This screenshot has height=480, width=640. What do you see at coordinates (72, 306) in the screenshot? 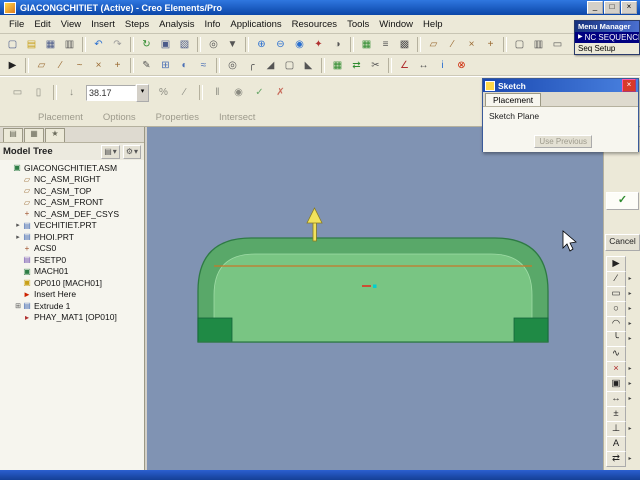
I see `tree-item-extrude-1: ⊞ ▤ Extrude 1` at bounding box center [72, 306].